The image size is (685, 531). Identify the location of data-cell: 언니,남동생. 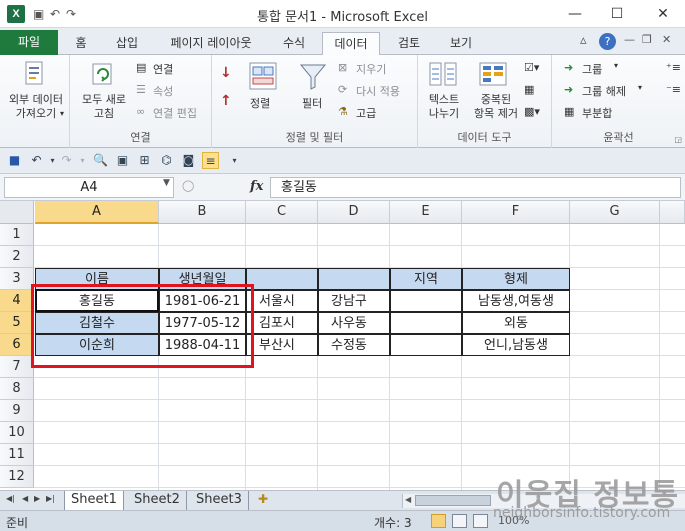
(516, 345).